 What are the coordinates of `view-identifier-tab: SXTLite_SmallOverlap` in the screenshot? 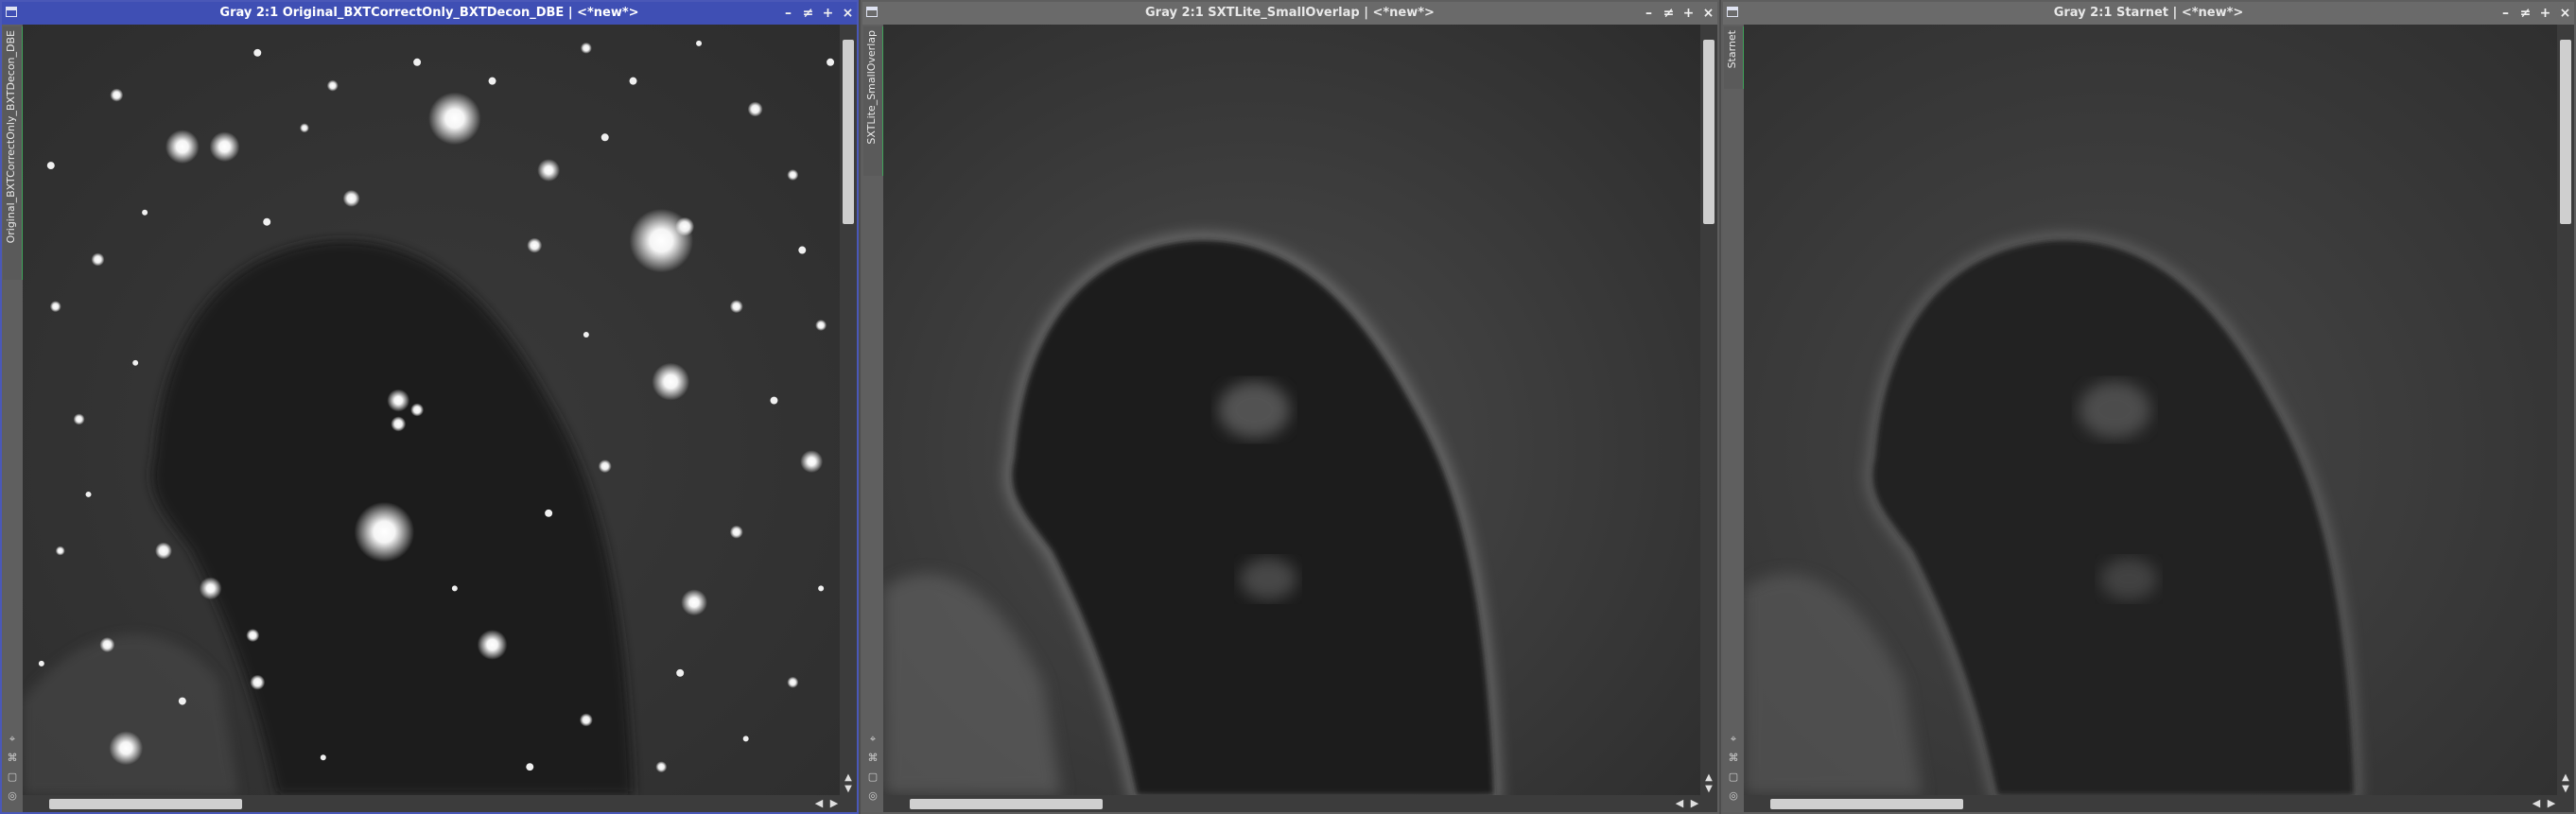 It's located at (873, 101).